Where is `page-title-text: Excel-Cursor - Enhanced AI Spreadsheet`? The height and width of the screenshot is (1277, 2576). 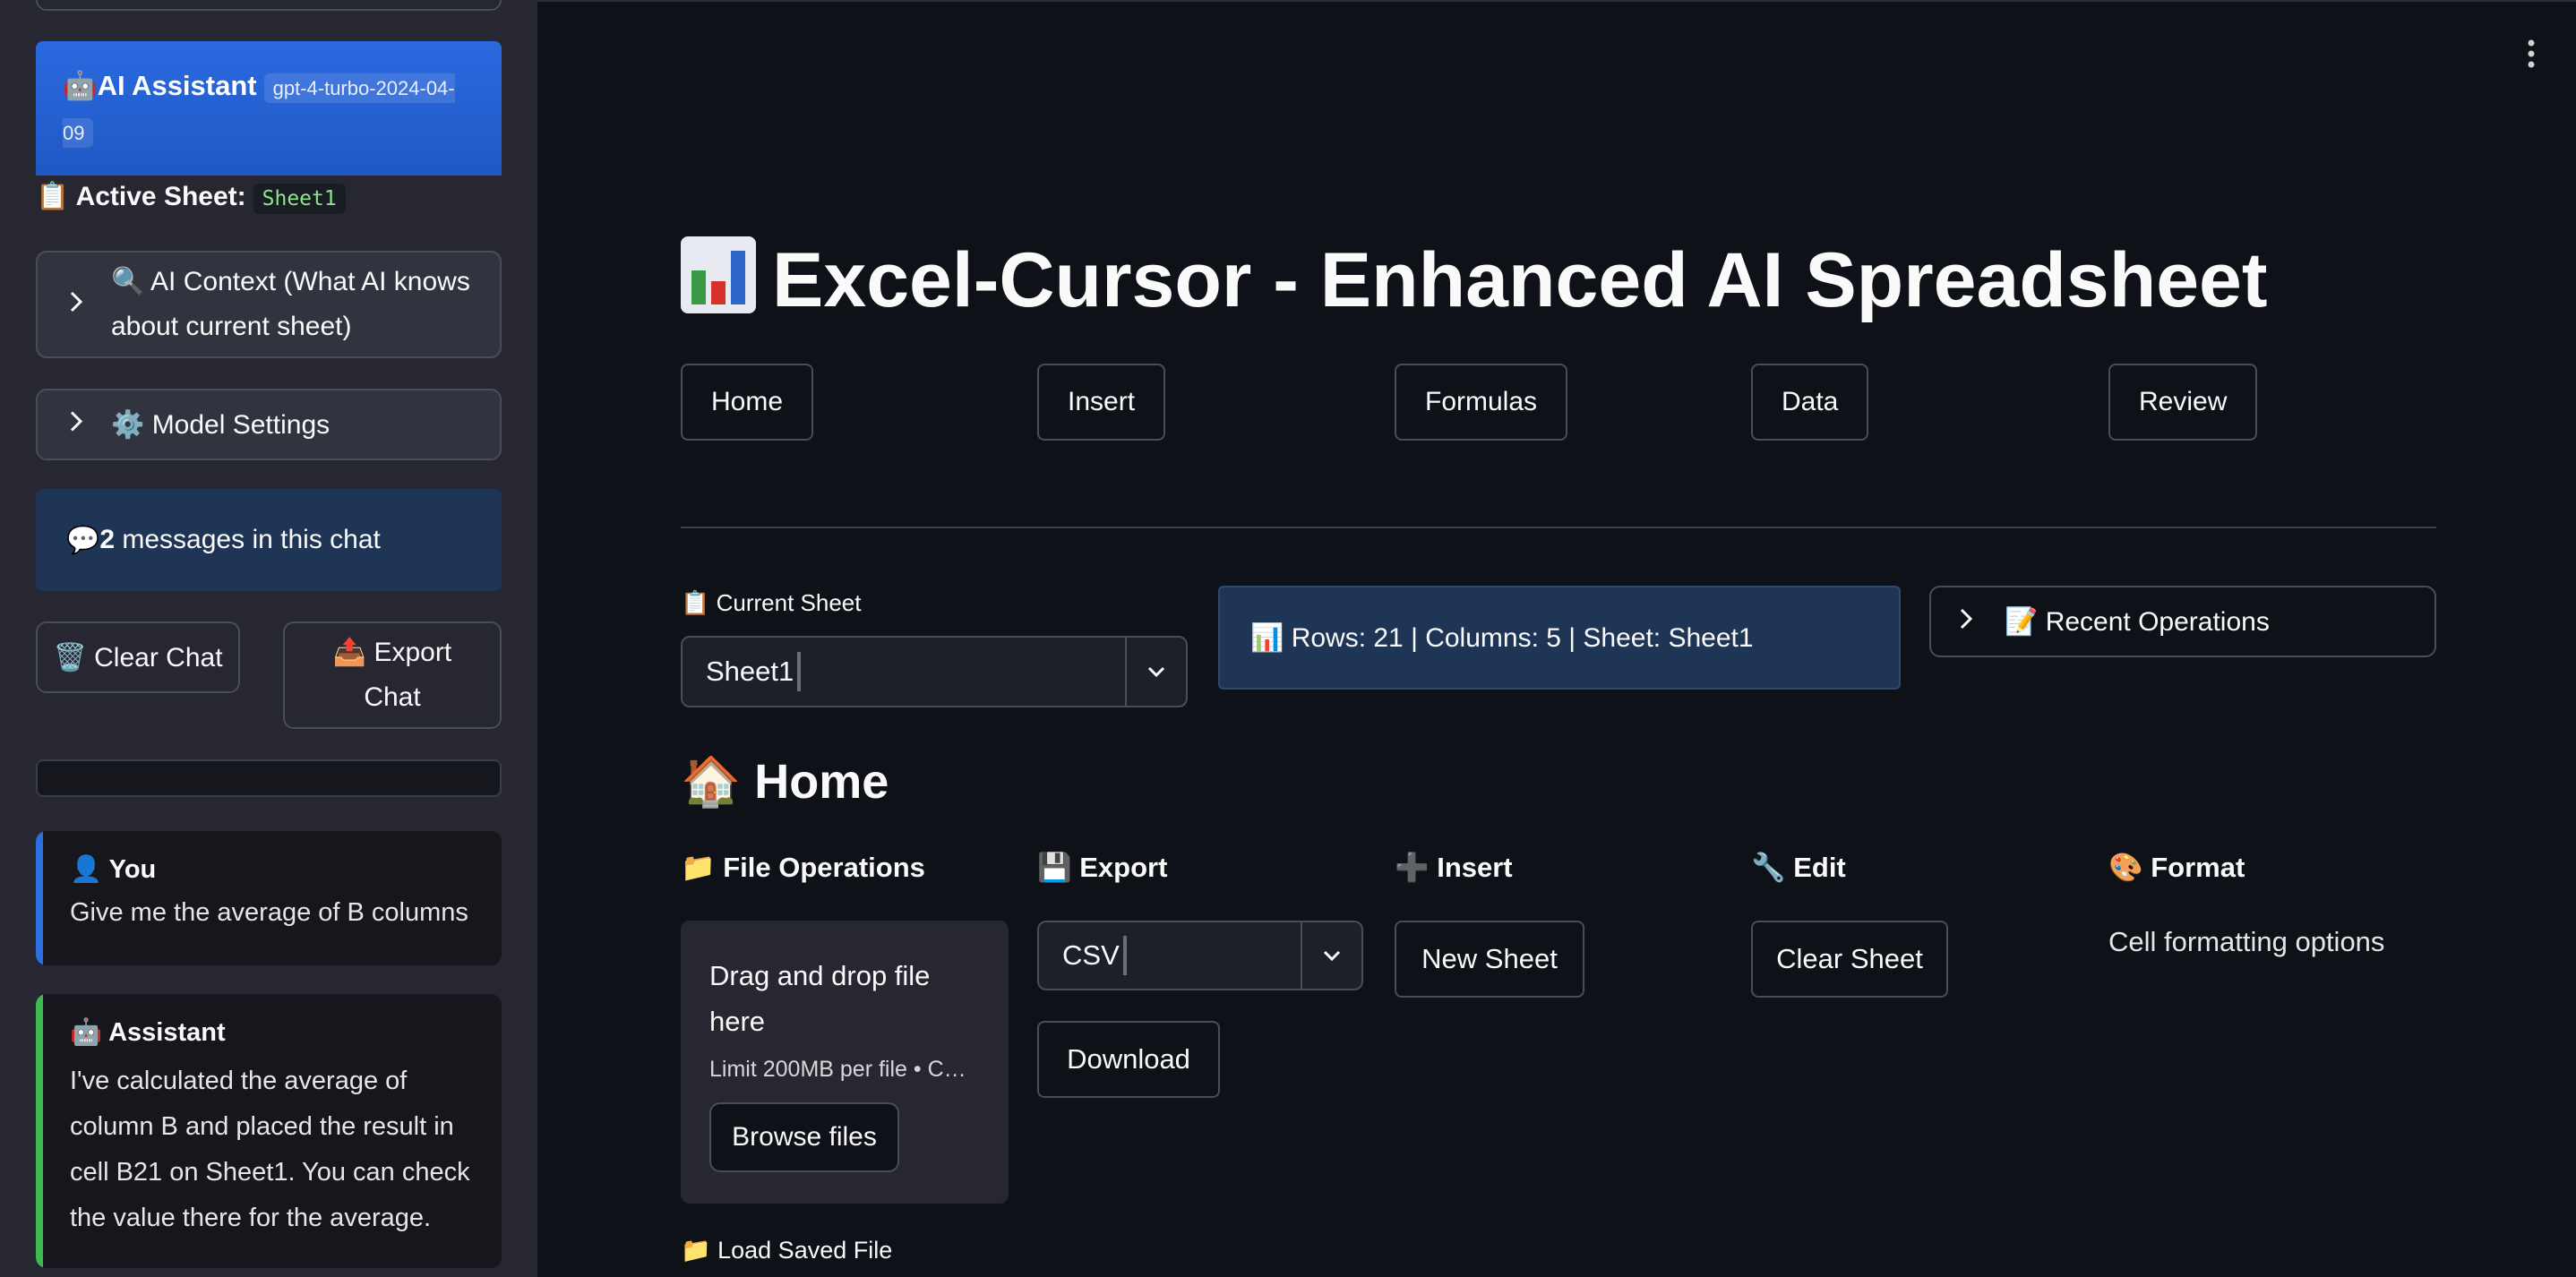 page-title-text: Excel-Cursor - Enhanced AI Spreadsheet is located at coordinates (1520, 280).